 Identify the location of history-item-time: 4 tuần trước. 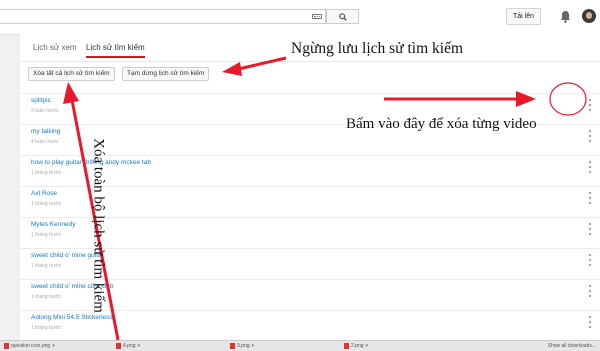
(45, 142).